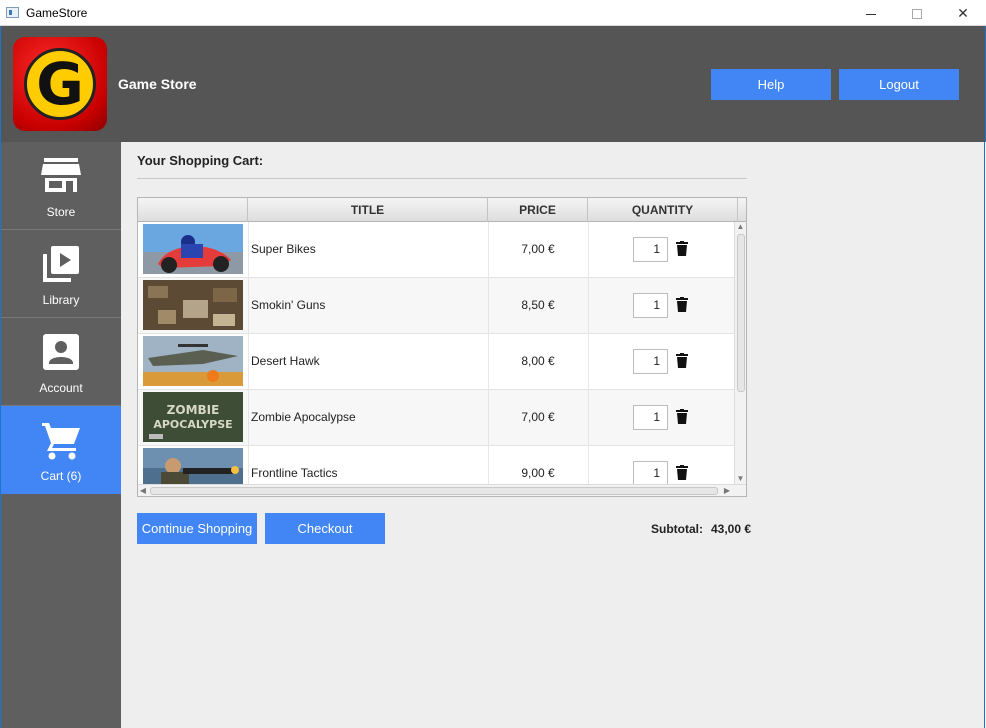 The image size is (986, 728). I want to click on subtotal: Subtotal: 43,00 €, so click(701, 529).